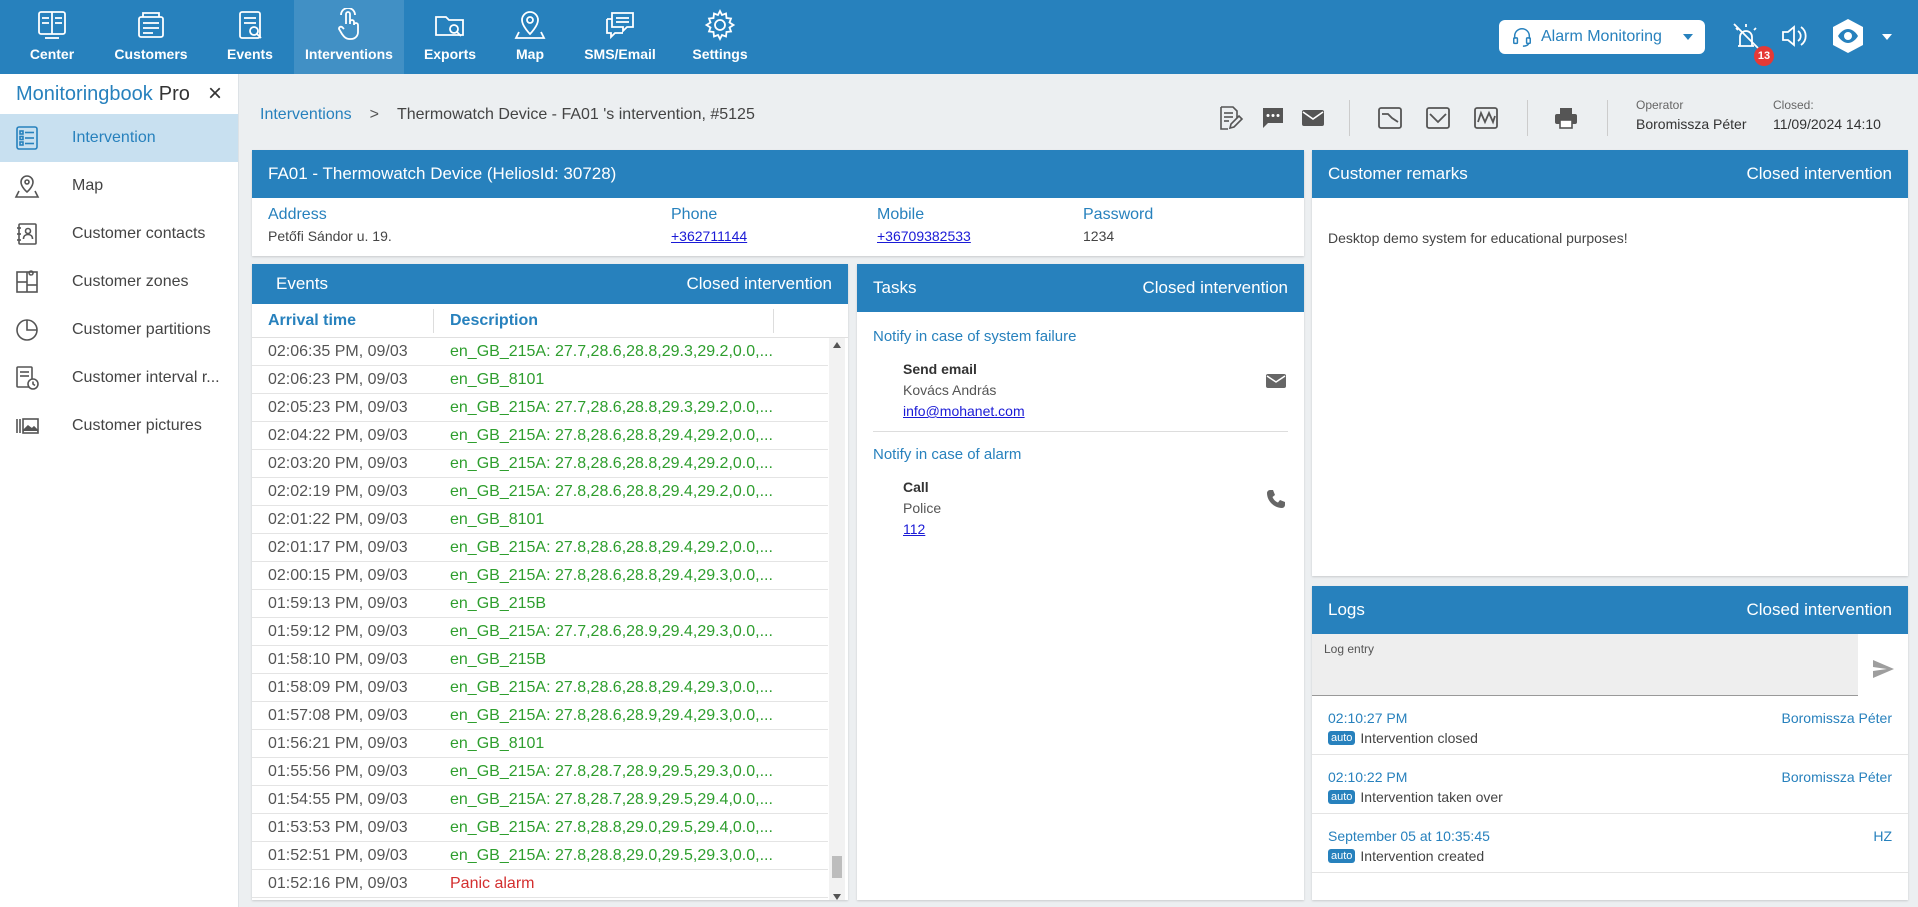 The height and width of the screenshot is (907, 1918). What do you see at coordinates (720, 54) in the screenshot?
I see `nav-settings-label: Settings` at bounding box center [720, 54].